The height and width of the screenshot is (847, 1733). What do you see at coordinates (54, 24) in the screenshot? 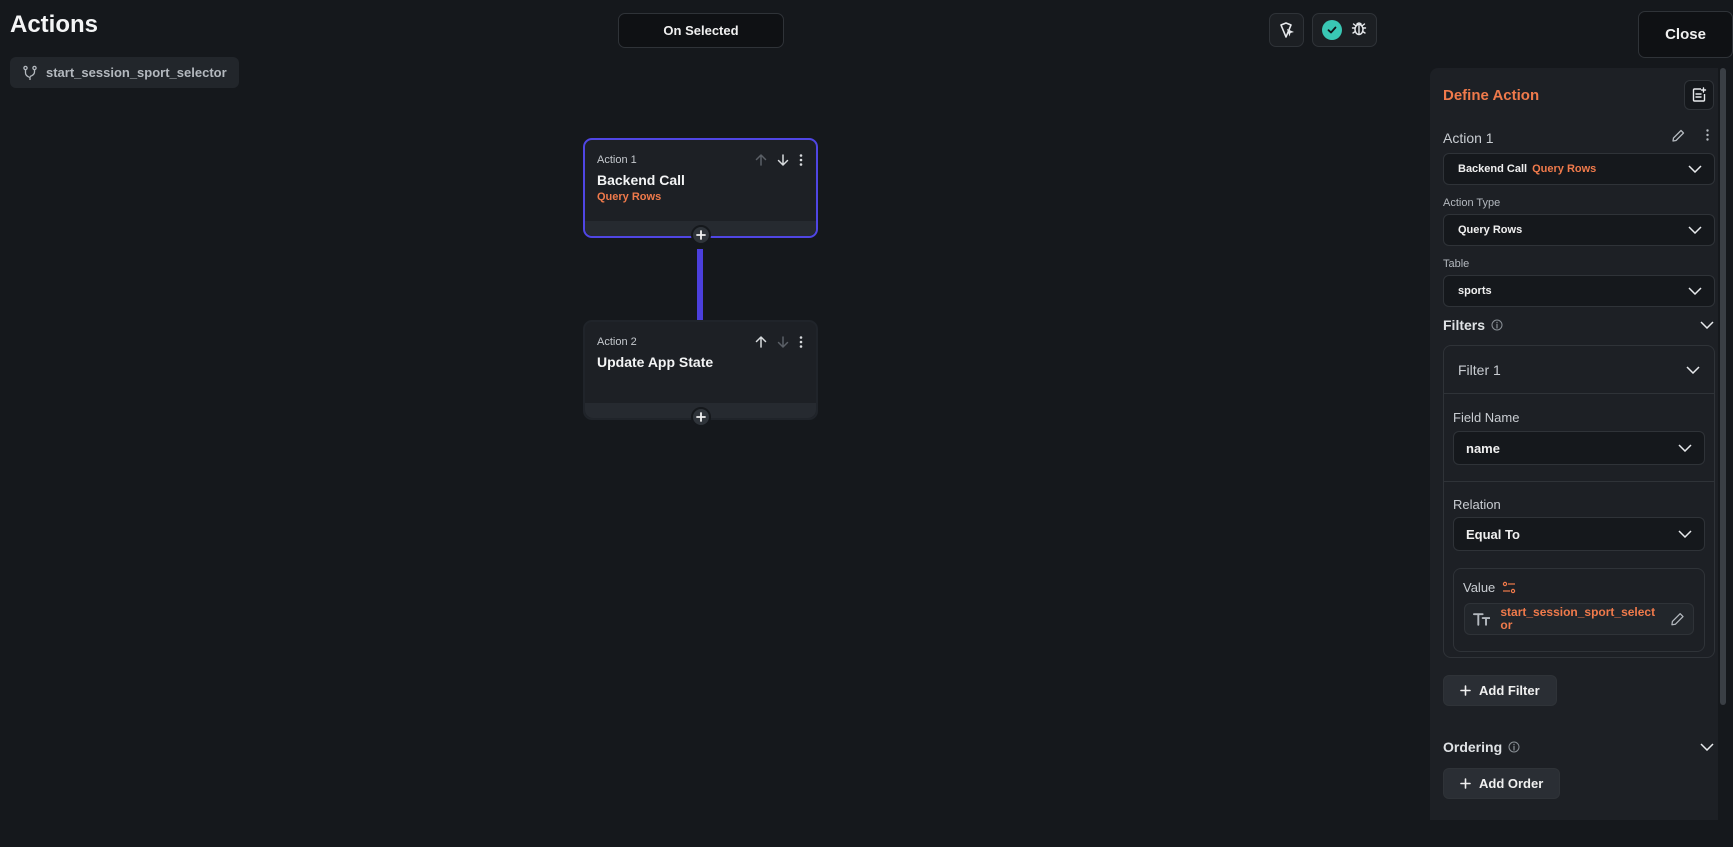
I see `page-title: Actions` at bounding box center [54, 24].